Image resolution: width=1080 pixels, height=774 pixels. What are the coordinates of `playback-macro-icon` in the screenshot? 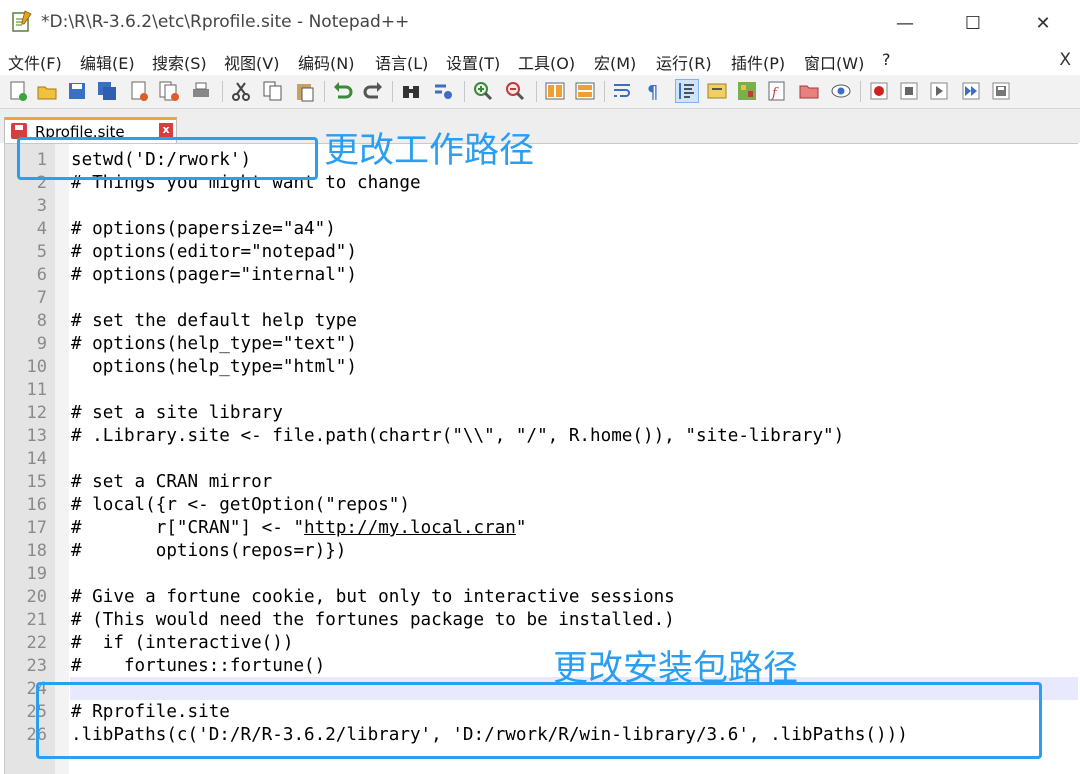 It's located at (939, 91).